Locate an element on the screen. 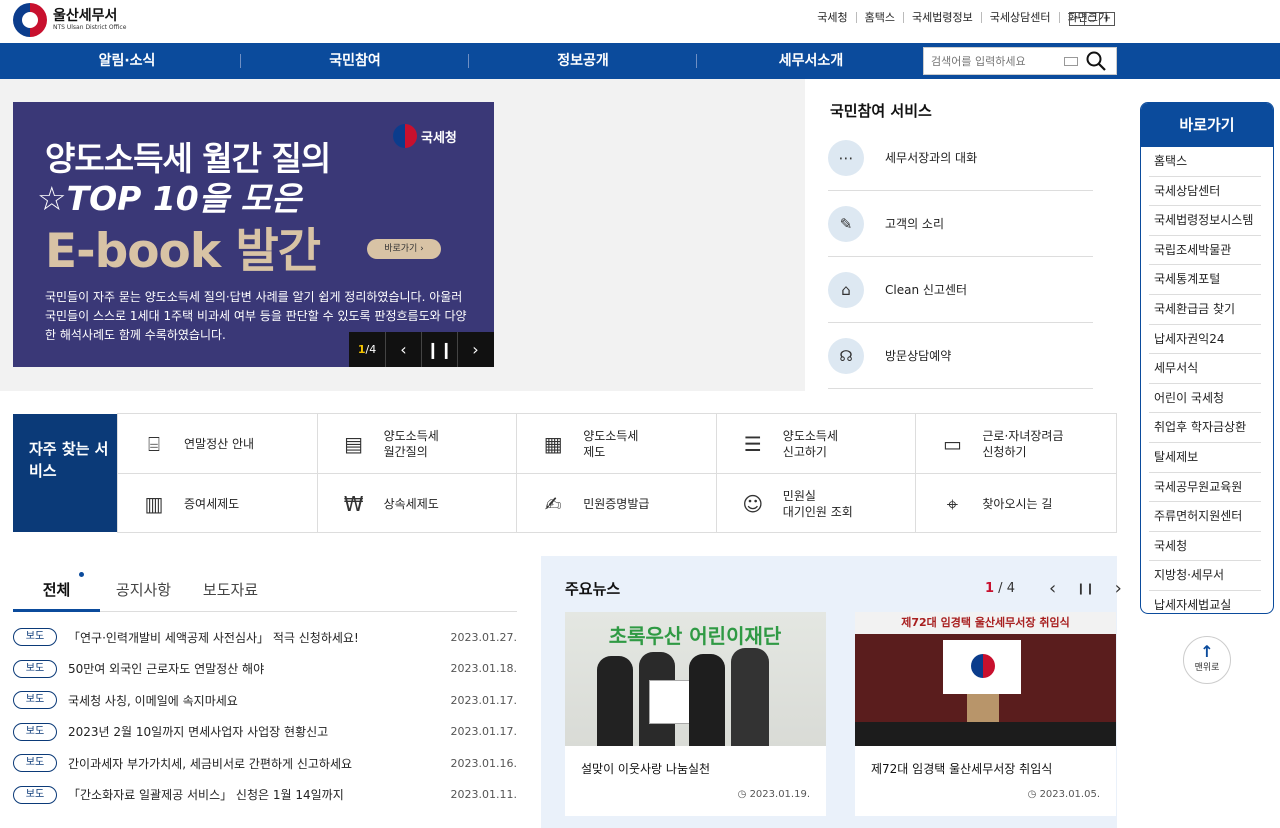  frequent-item-inheritance-tax: ₩ 상속세제도 is located at coordinates (418, 503).